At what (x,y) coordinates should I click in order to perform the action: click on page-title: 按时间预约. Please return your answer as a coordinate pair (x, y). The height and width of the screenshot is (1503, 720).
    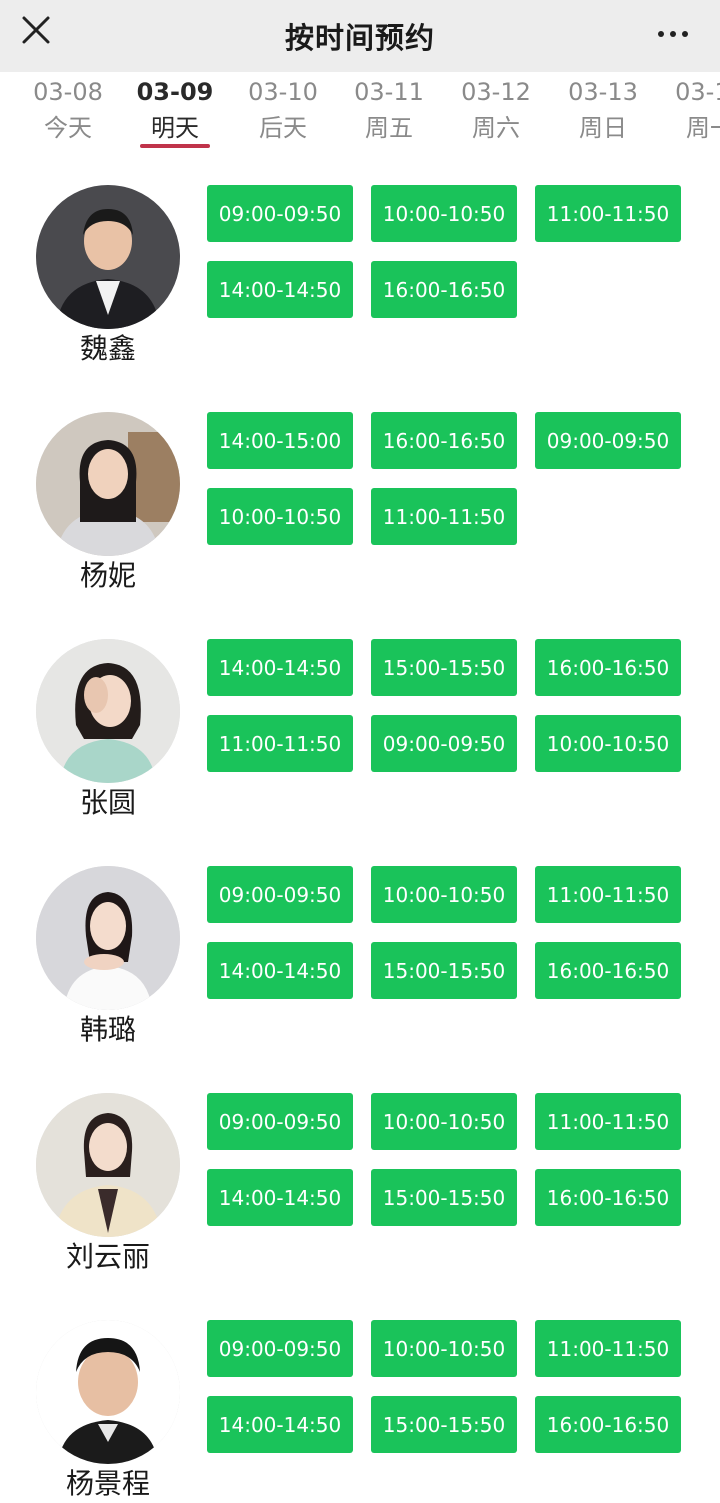
    Looking at the image, I should click on (359, 38).